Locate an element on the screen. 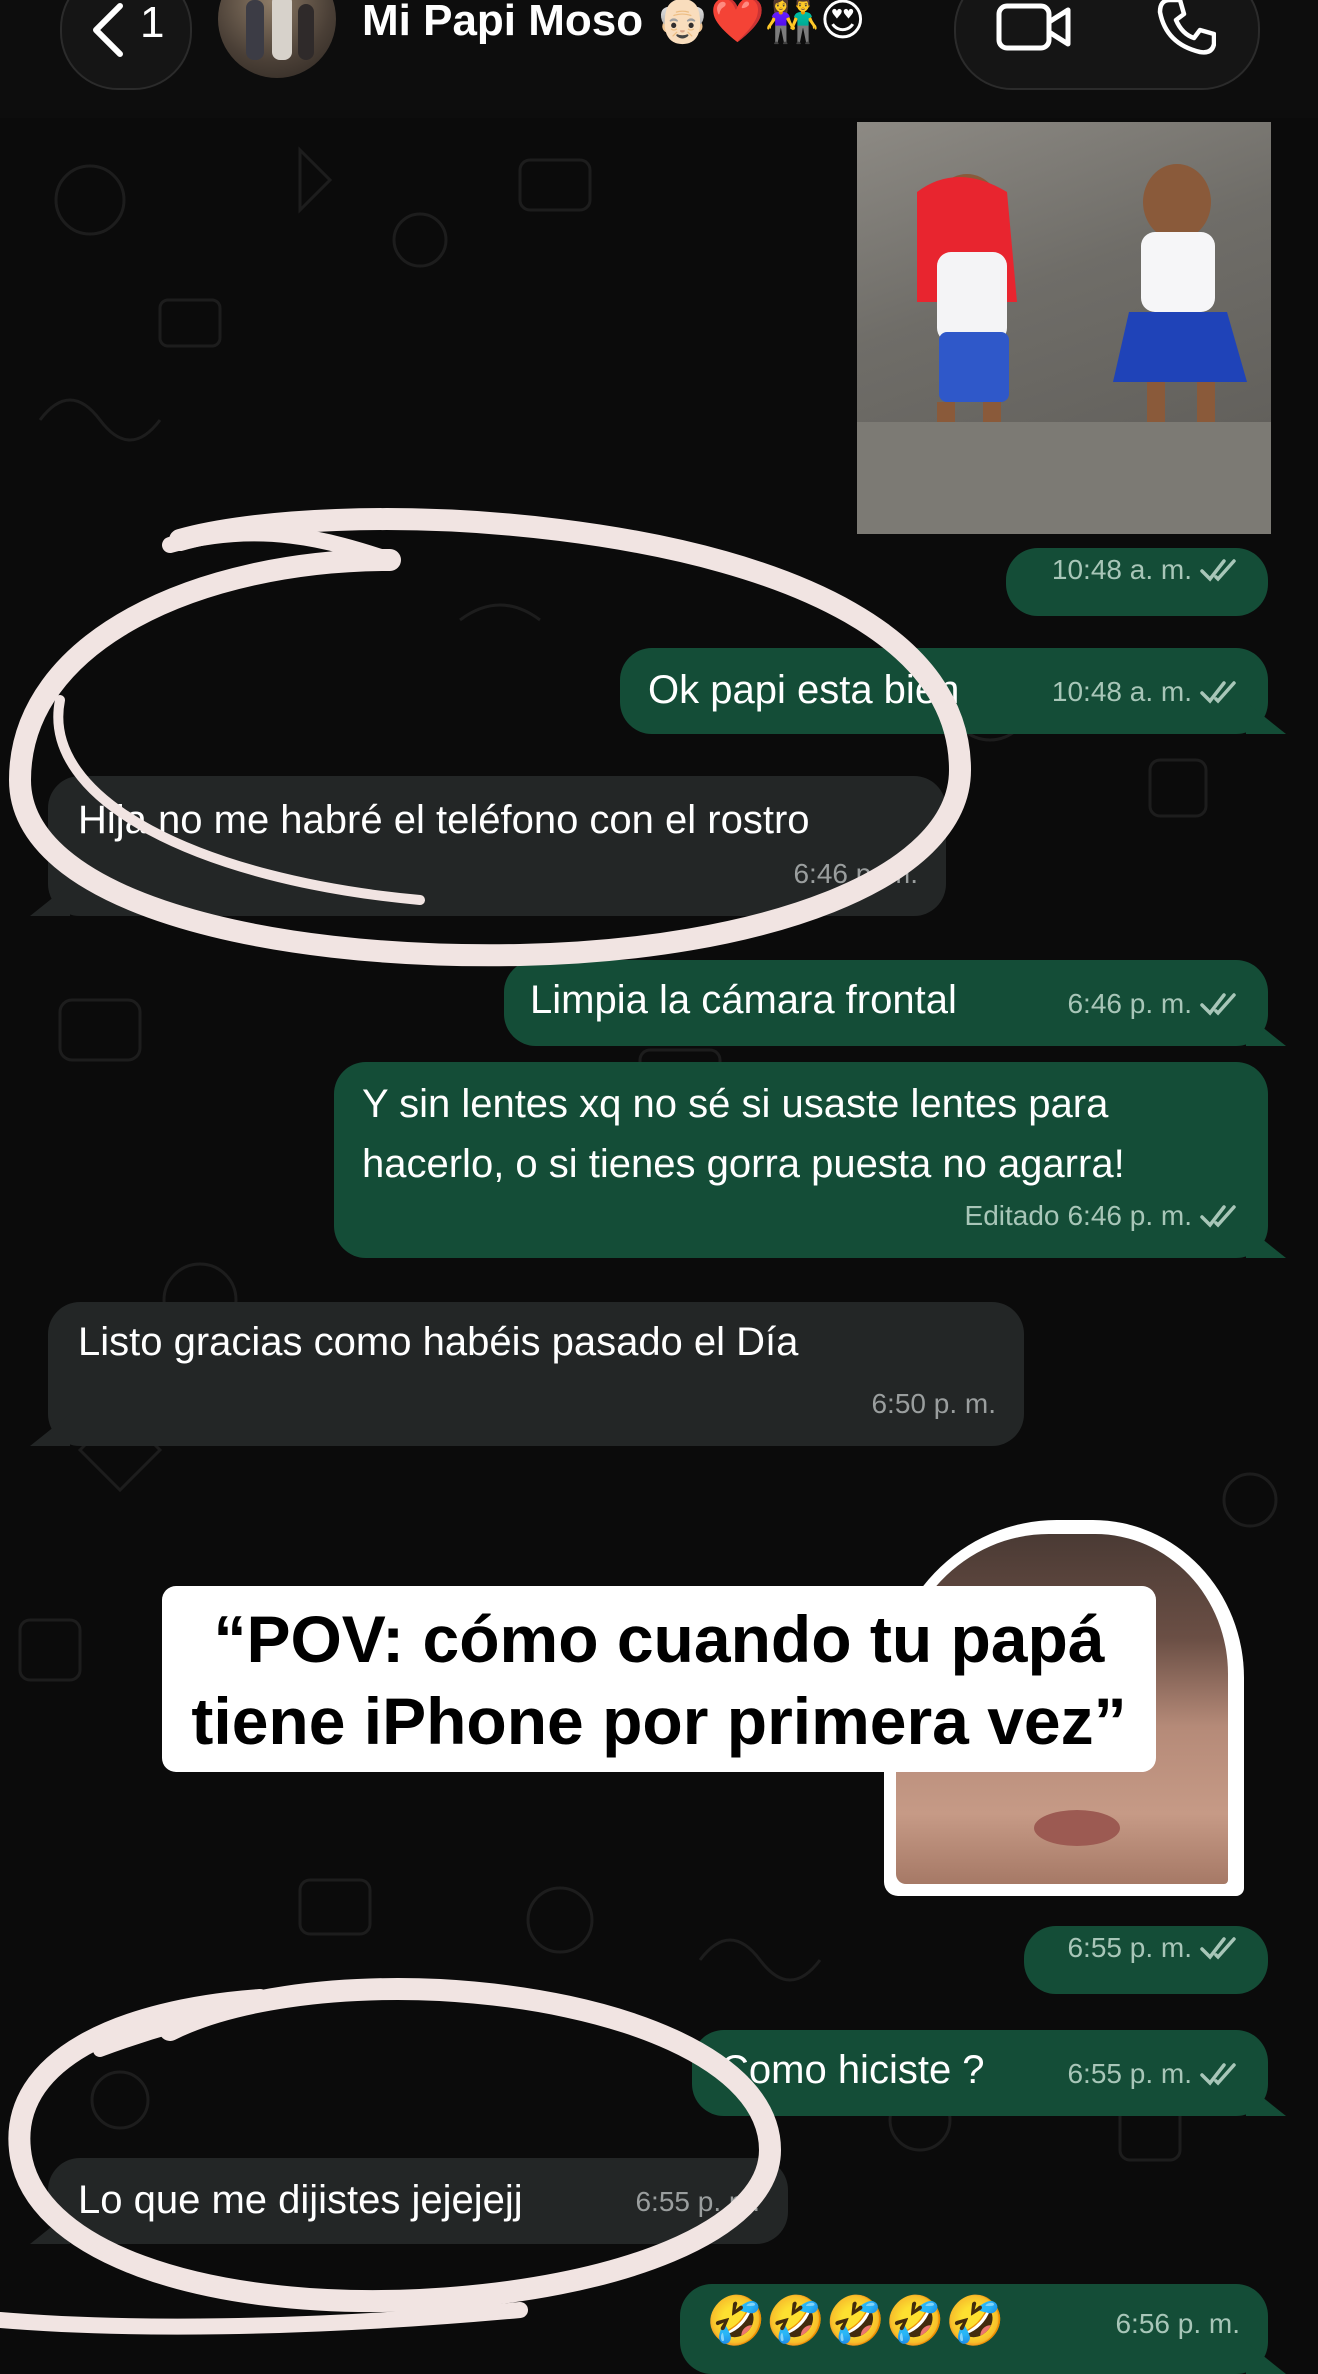 The width and height of the screenshot is (1318, 2374). message-bubble-gif-time: 10:48 a. m. is located at coordinates (1137, 582).